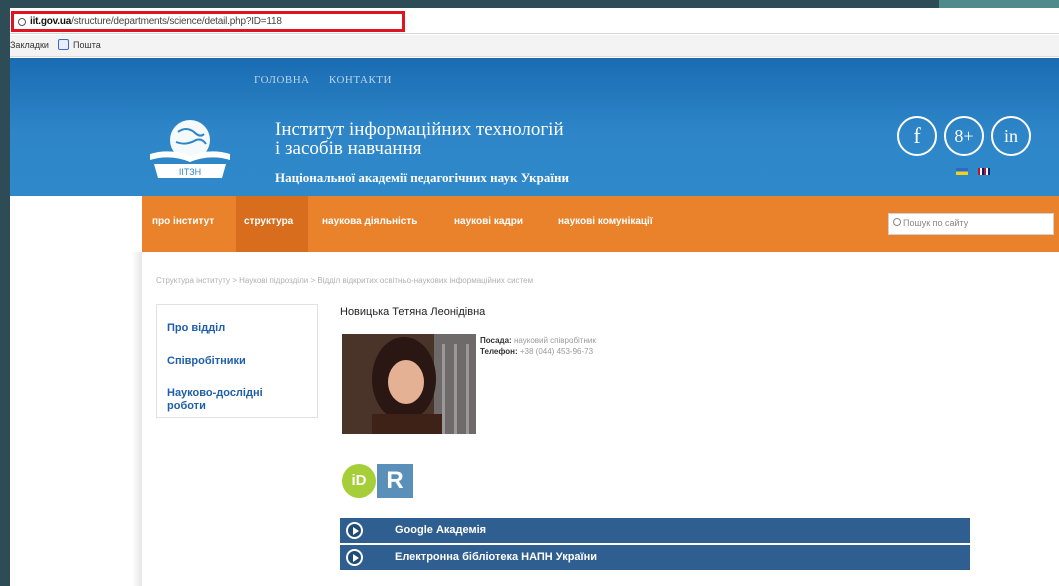  Describe the element at coordinates (196, 328) in the screenshot. I see `side-item-about: Про відділ` at that location.